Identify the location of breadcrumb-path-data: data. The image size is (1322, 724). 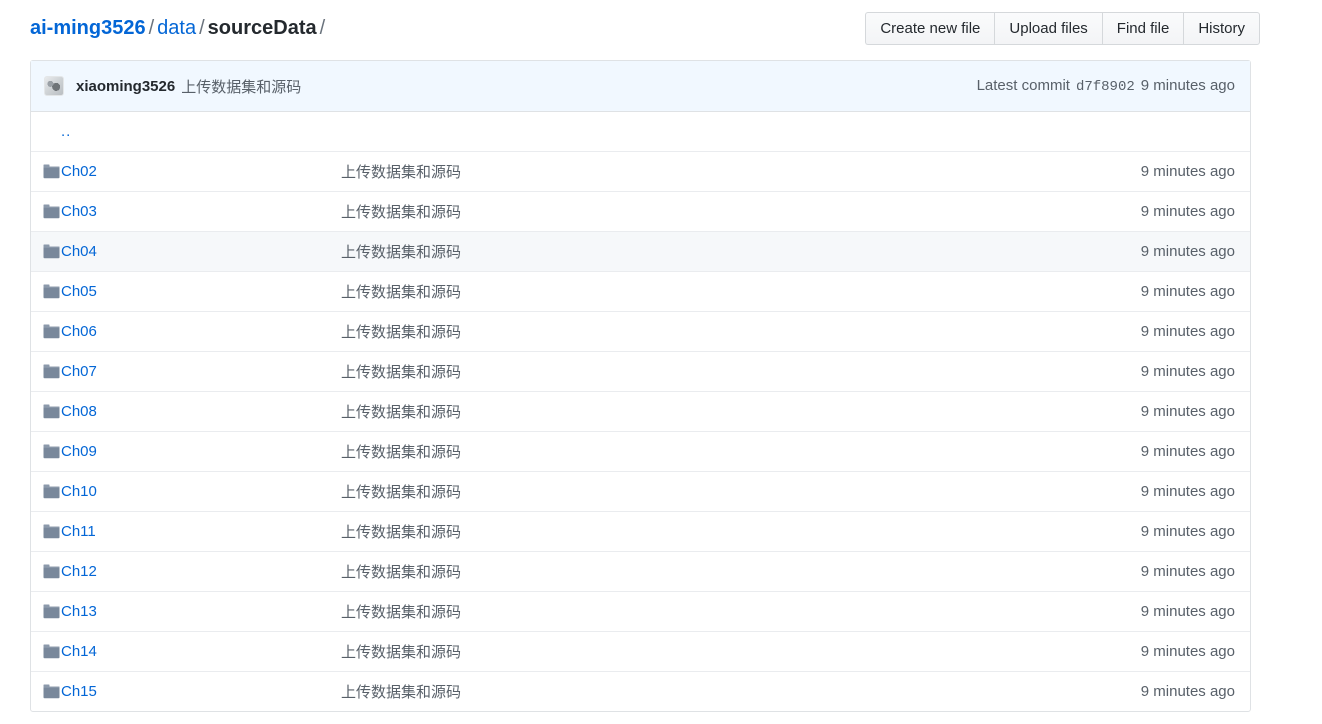
(176, 28).